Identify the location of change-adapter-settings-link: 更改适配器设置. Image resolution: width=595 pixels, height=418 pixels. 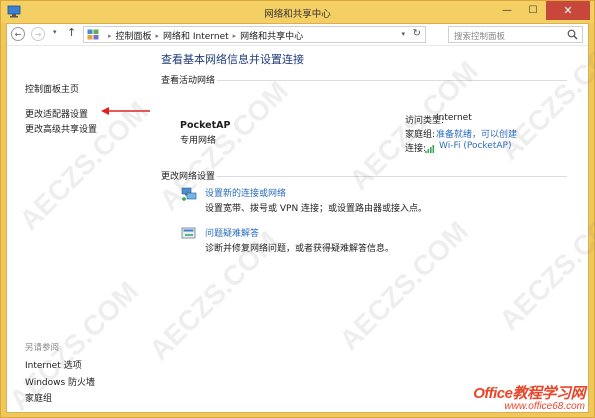
(56, 113).